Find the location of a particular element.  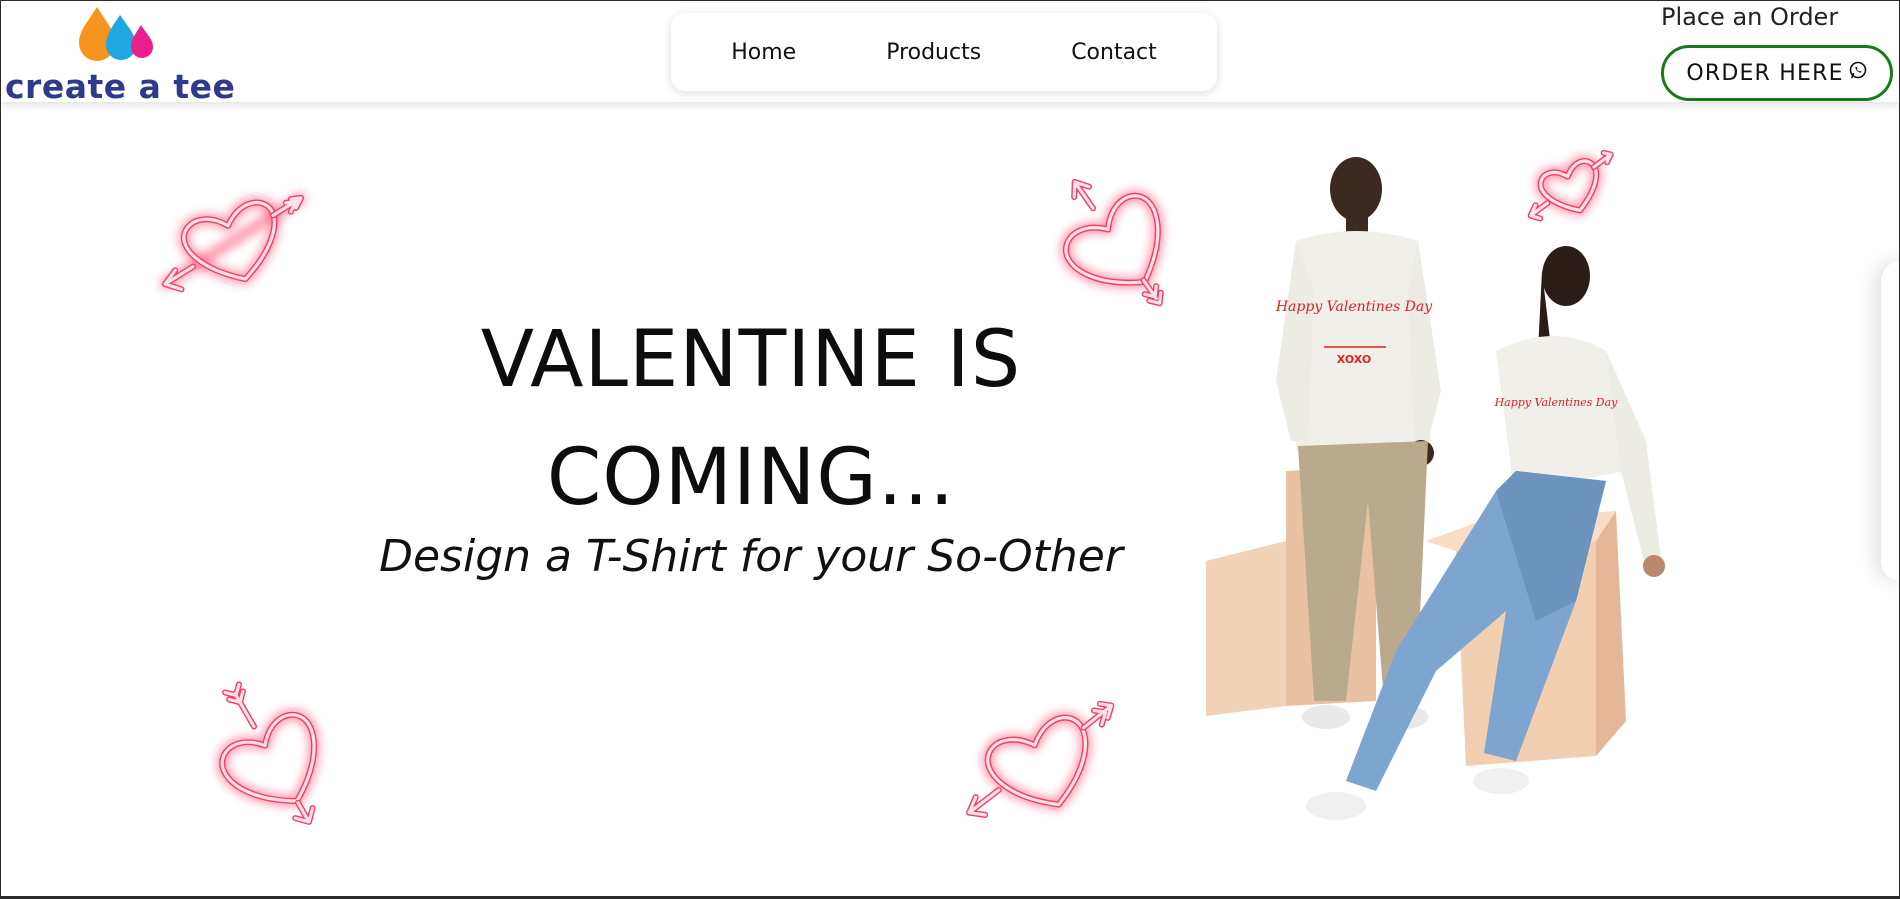

whatsapp-icon is located at coordinates (1857, 70).